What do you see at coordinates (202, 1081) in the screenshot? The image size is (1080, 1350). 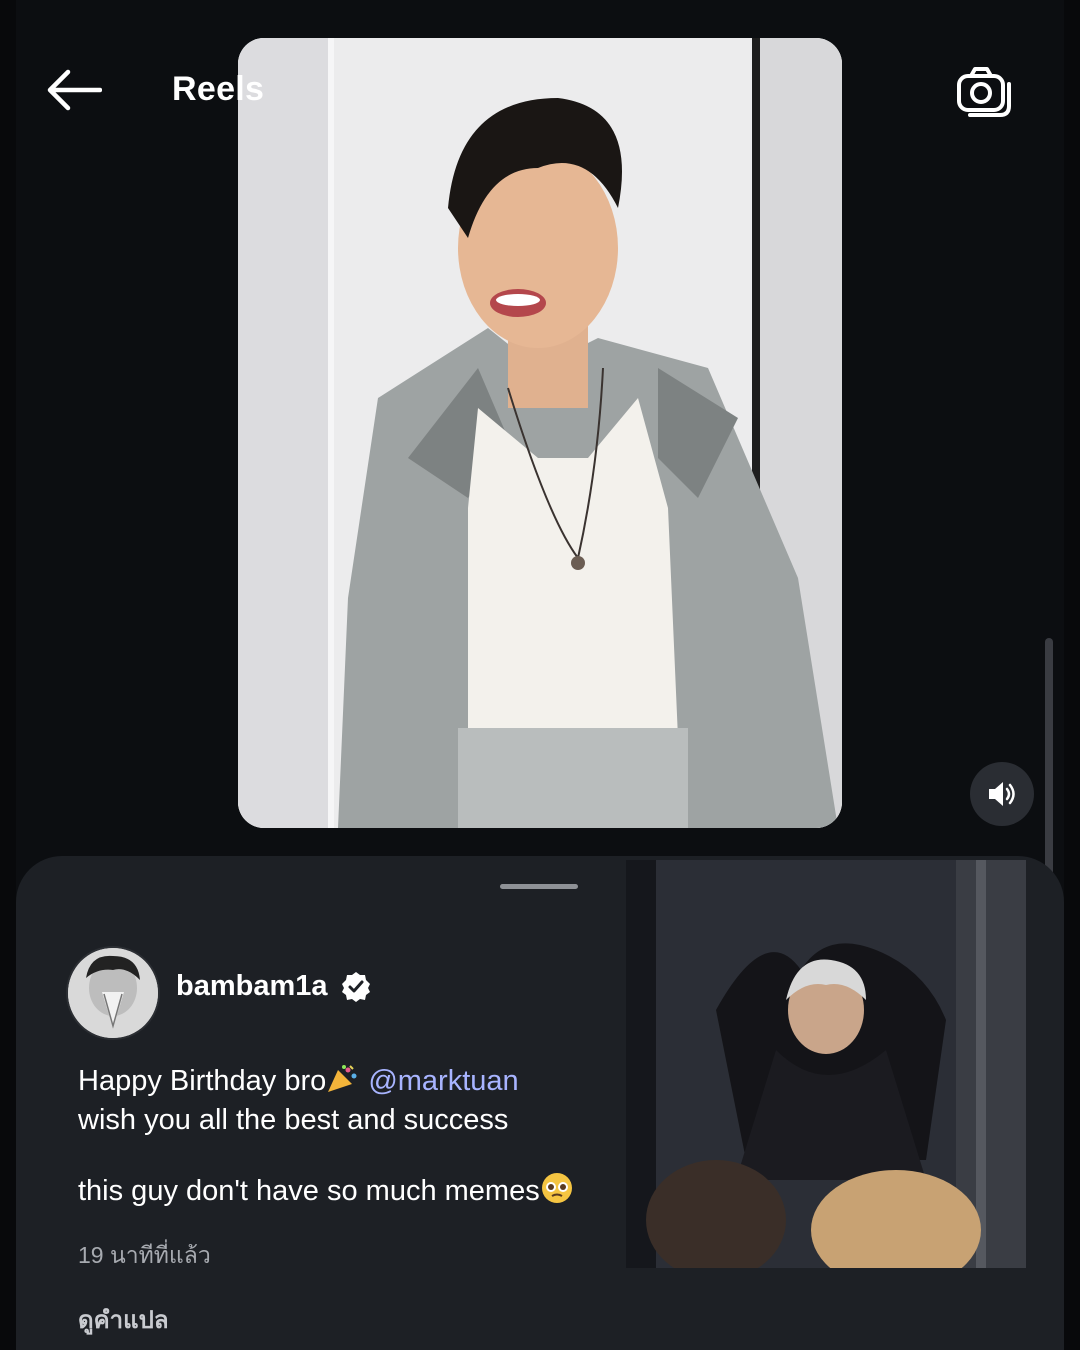 I see `caption-birthday-text: Happy Birthday bro` at bounding box center [202, 1081].